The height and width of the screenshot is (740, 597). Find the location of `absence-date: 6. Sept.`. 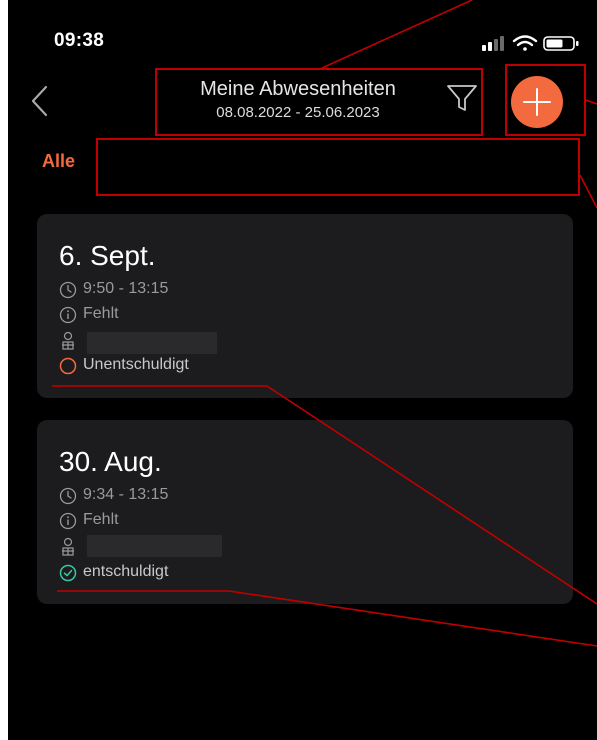

absence-date: 6. Sept. is located at coordinates (107, 255).